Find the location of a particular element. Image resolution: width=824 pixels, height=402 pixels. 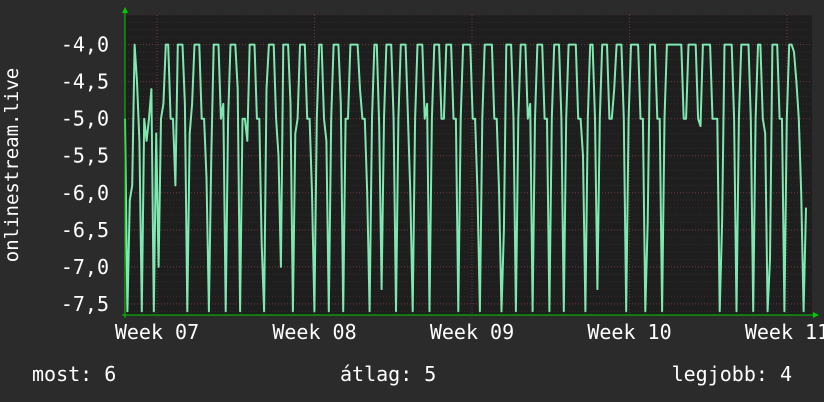

stat-average-value: 5 is located at coordinates (430, 374).